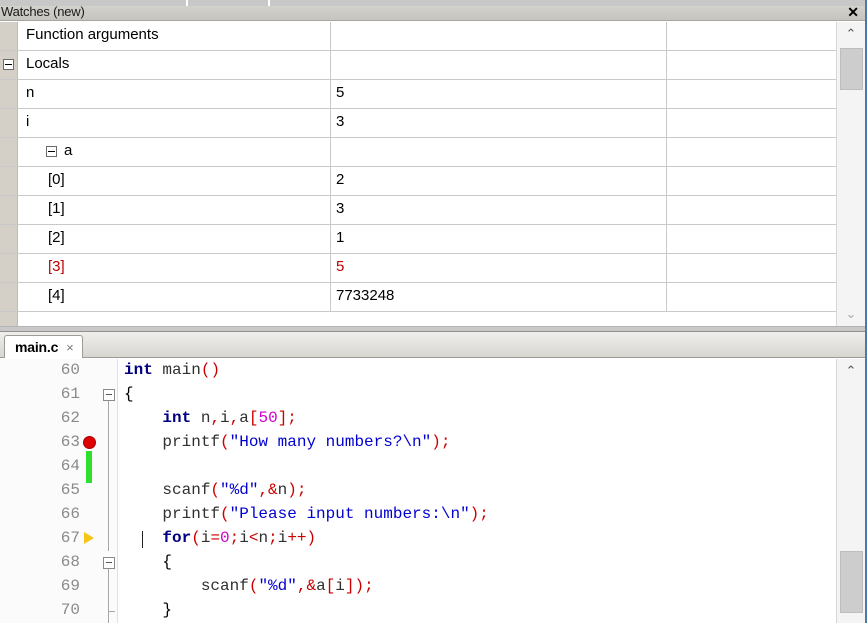 Image resolution: width=867 pixels, height=623 pixels. I want to click on code-line: scanf("%d",&n);, so click(477, 491).